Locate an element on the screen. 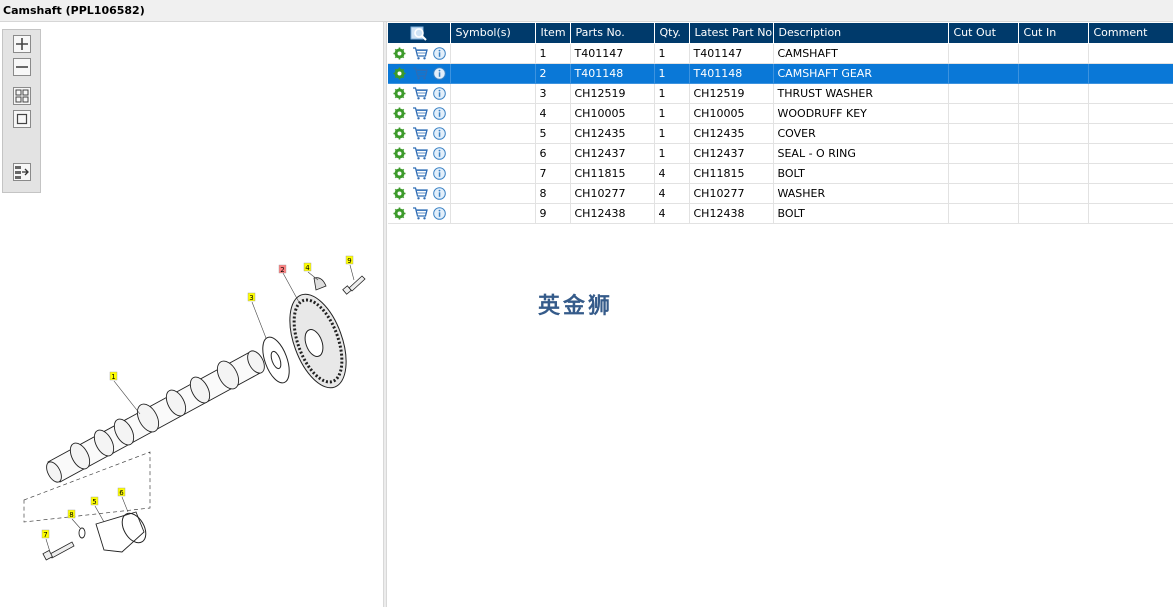 Image resolution: width=1173 pixels, height=607 pixels. column-cut-out: Cut Out is located at coordinates (983, 33).